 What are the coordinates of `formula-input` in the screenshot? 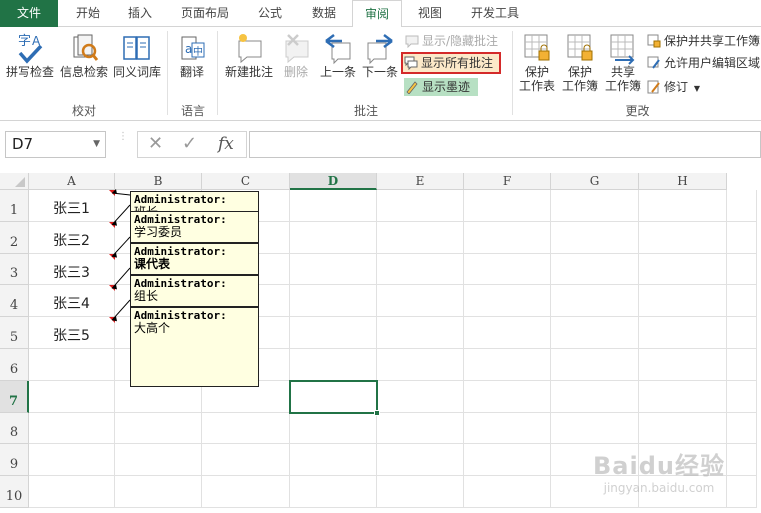 It's located at (505, 144).